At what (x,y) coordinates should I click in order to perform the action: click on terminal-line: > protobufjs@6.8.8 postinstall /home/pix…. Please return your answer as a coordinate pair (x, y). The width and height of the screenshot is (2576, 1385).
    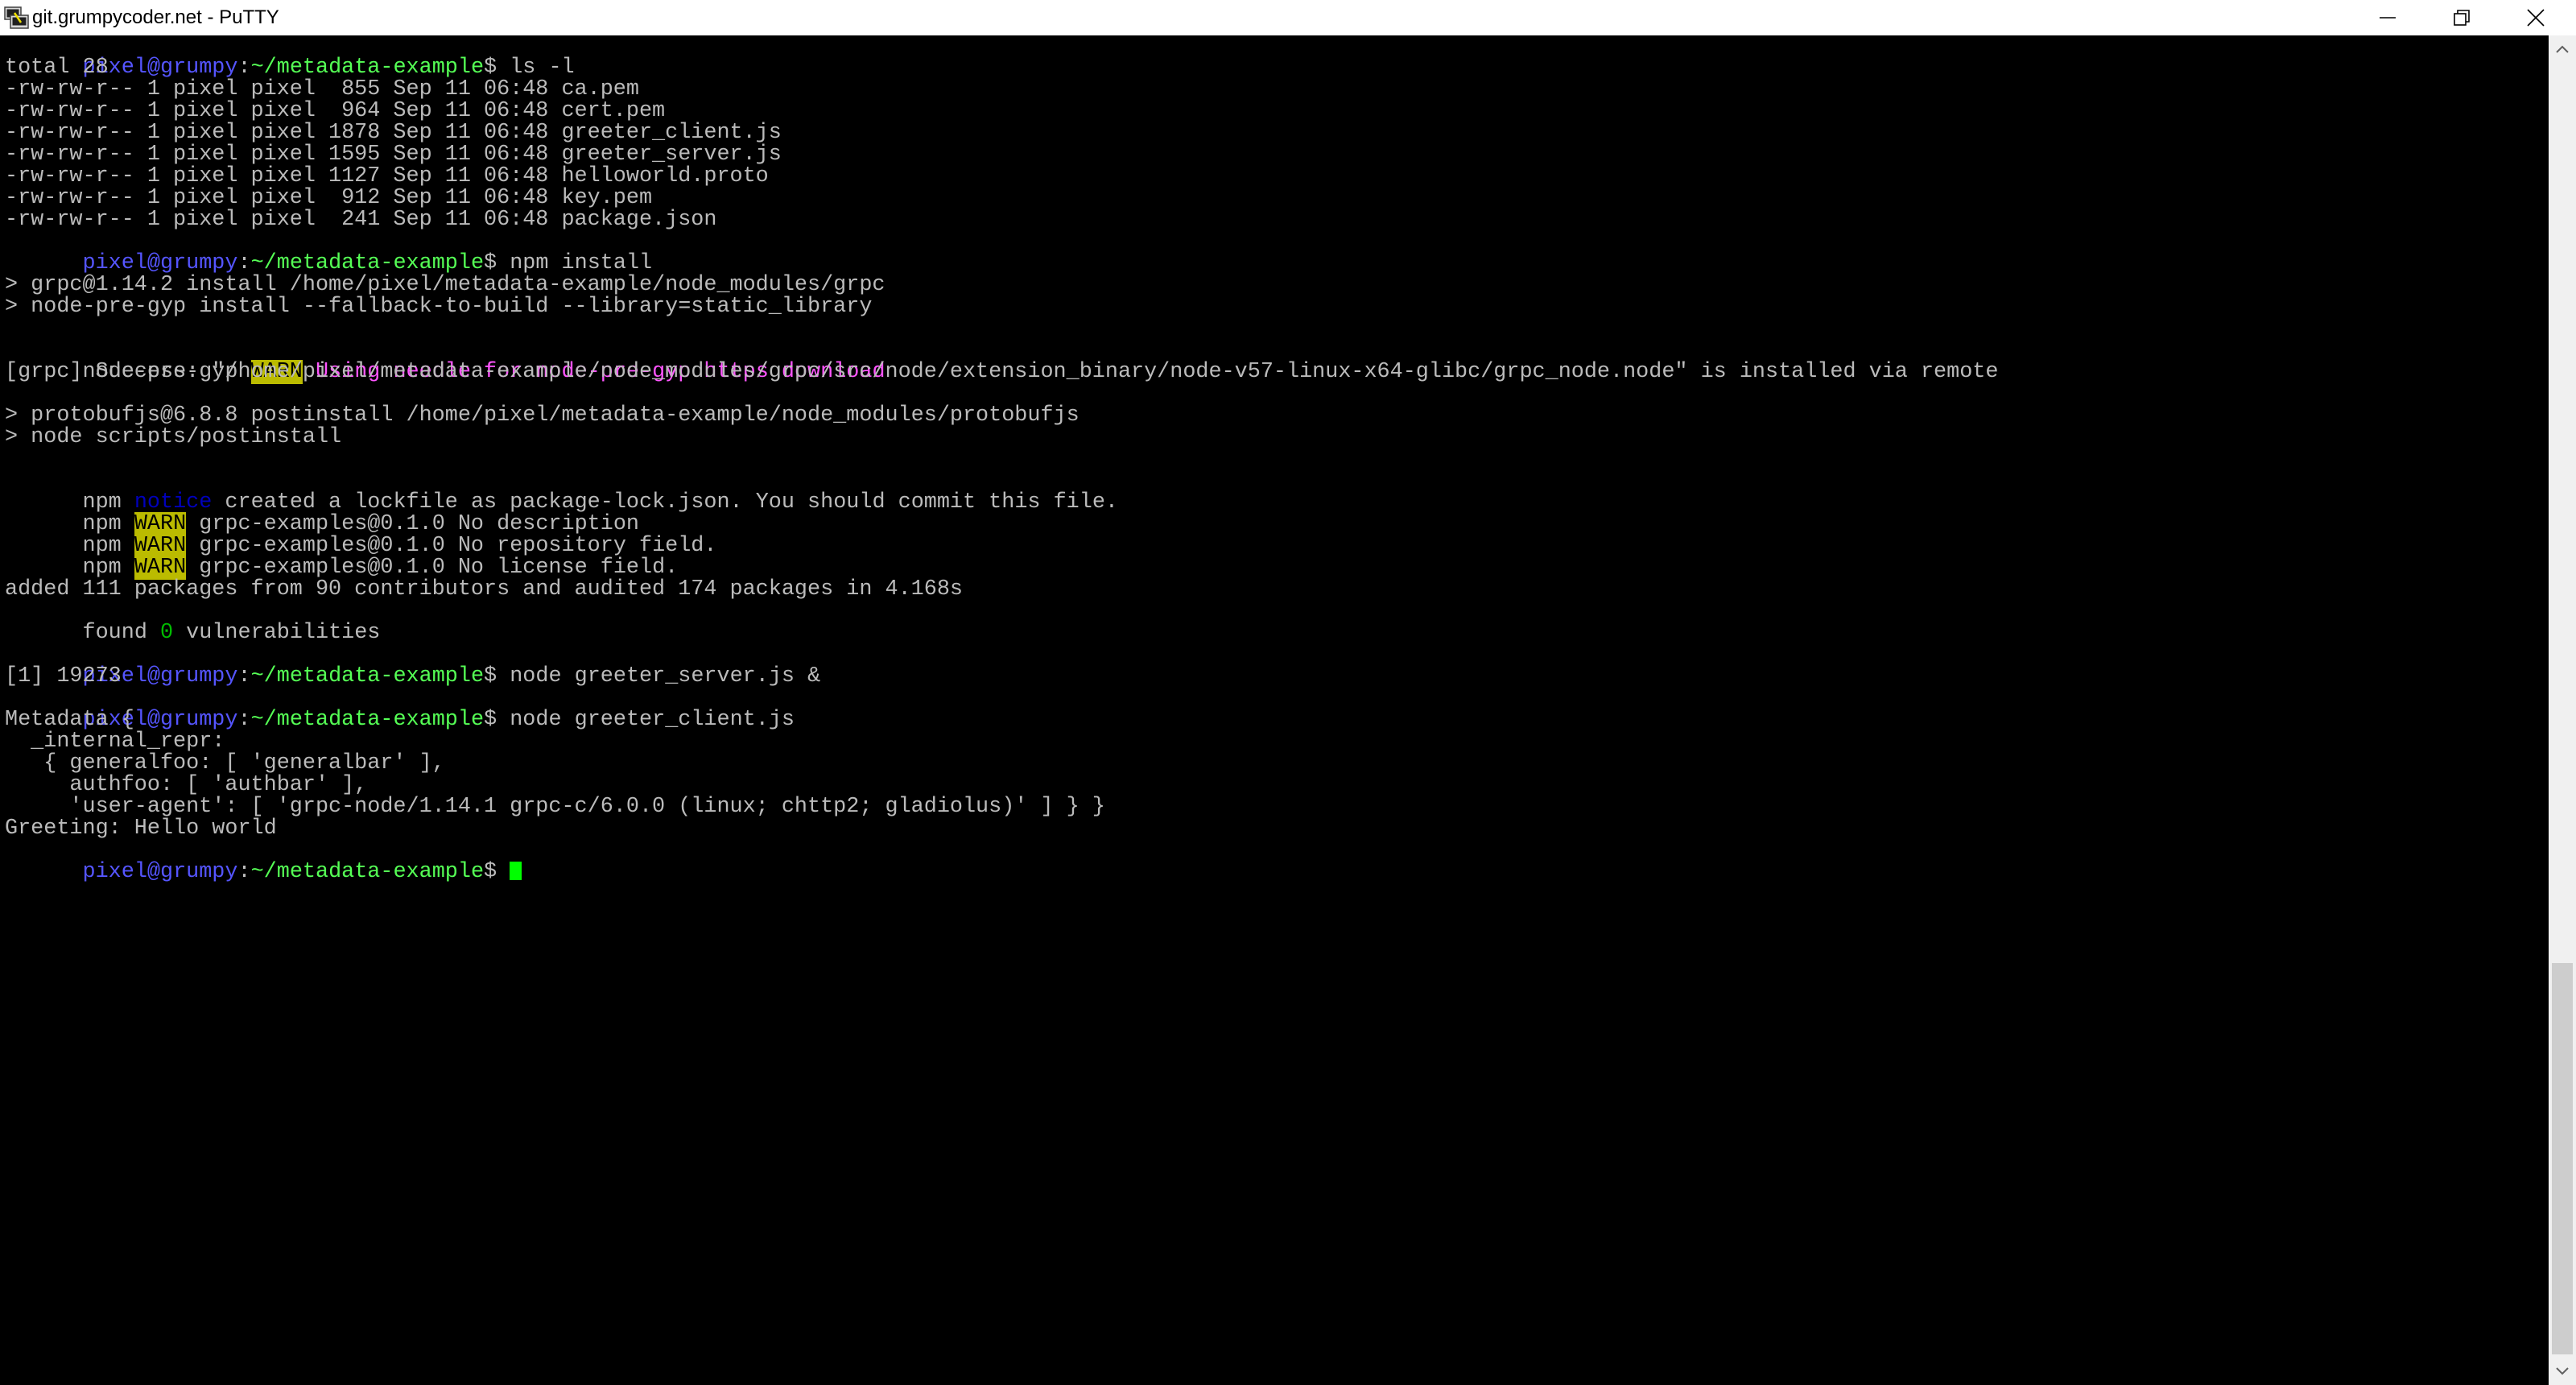
    Looking at the image, I should click on (542, 415).